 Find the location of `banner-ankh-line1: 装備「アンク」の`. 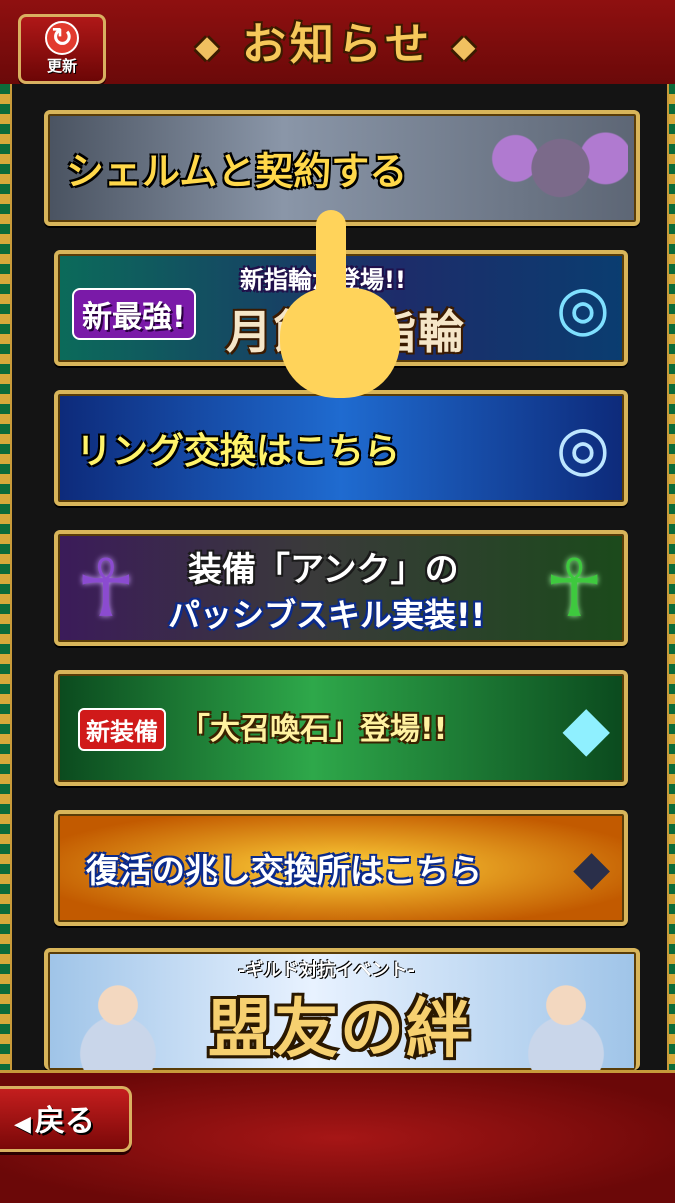

banner-ankh-line1: 装備「アンク」の is located at coordinates (323, 570).